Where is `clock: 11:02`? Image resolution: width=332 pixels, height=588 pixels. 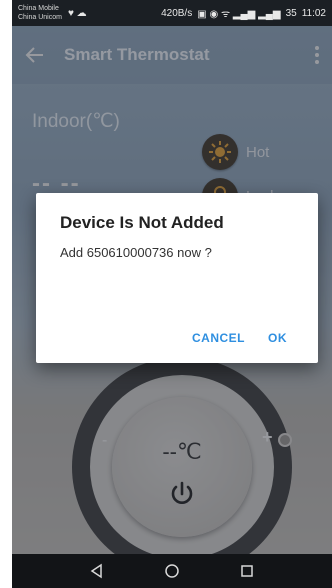 clock: 11:02 is located at coordinates (313, 13).